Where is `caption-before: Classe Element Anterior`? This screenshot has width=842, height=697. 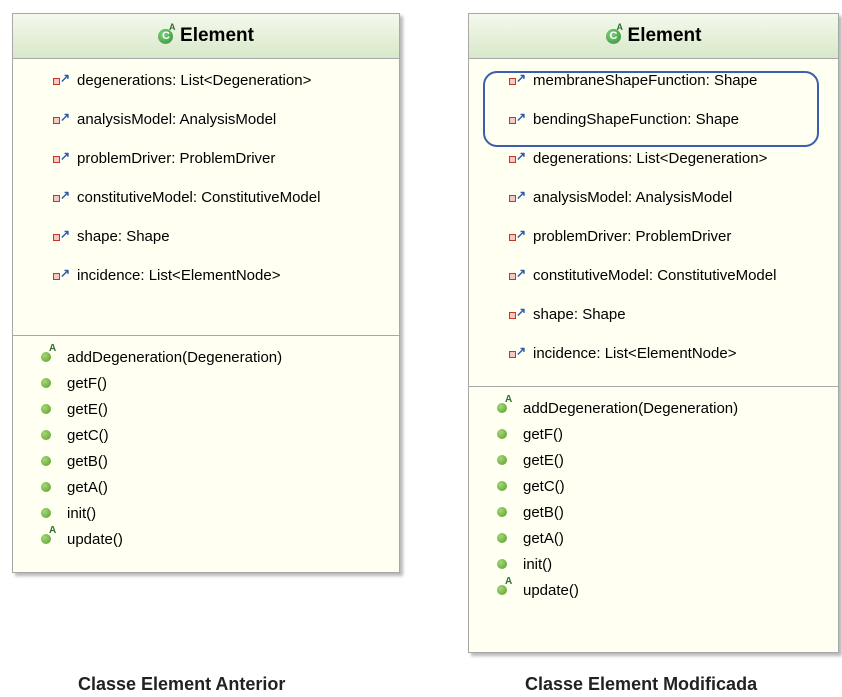 caption-before: Classe Element Anterior is located at coordinates (182, 684).